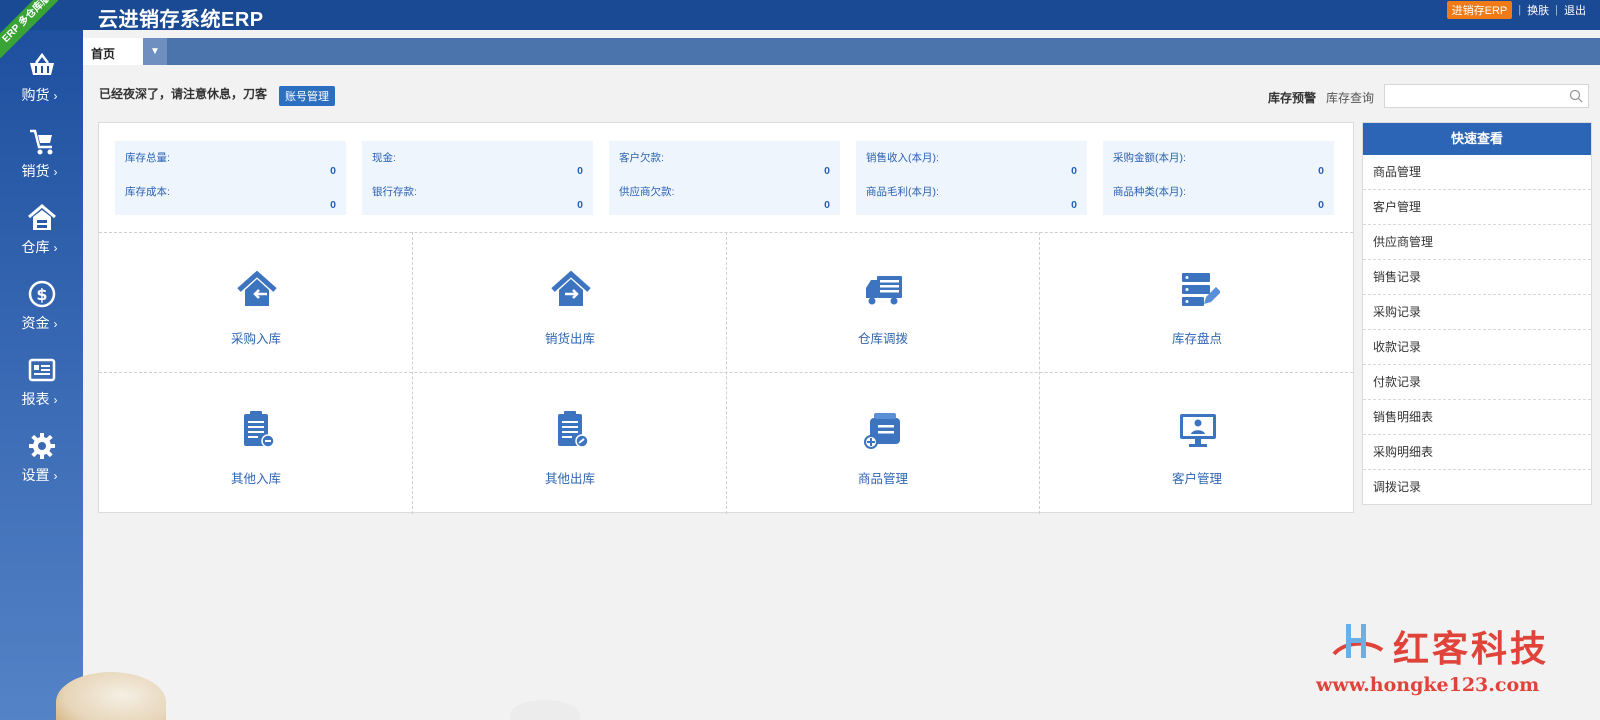 Image resolution: width=1600 pixels, height=720 pixels. I want to click on stock-search-input, so click(1475, 96).